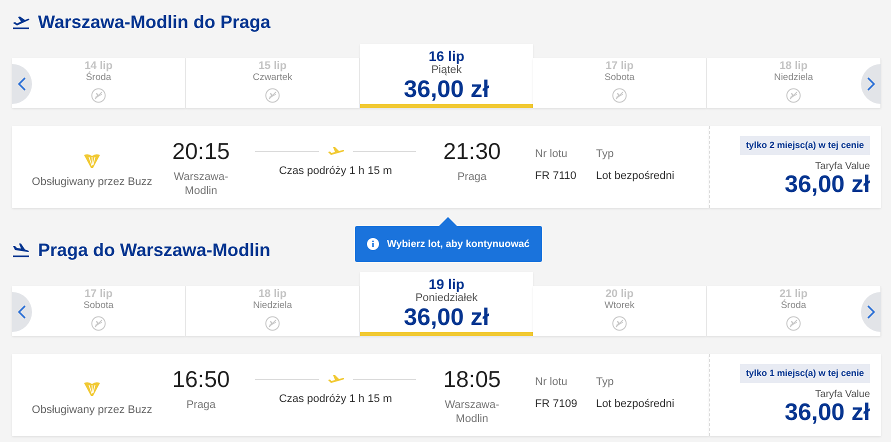  I want to click on departure-time: 16:50, so click(201, 379).